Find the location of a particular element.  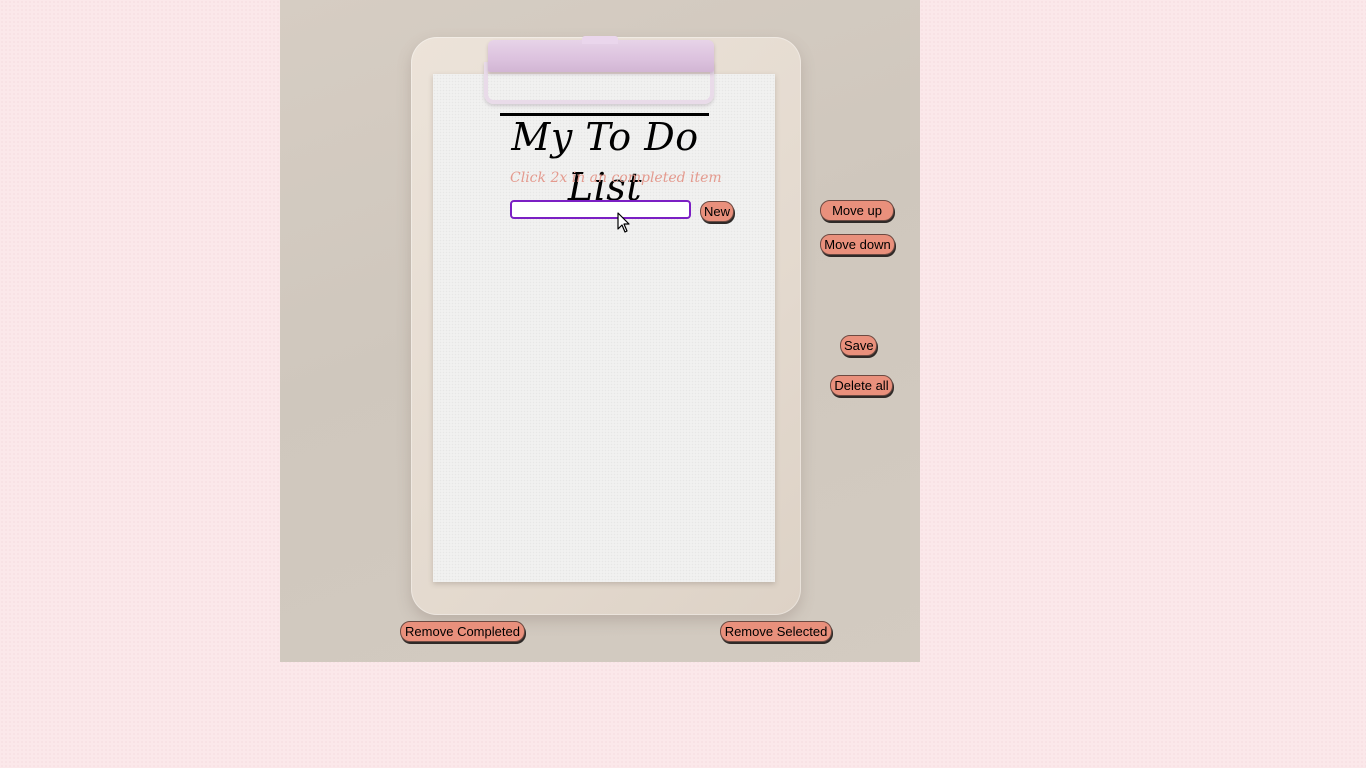

move-down-button: Move down is located at coordinates (857, 244).